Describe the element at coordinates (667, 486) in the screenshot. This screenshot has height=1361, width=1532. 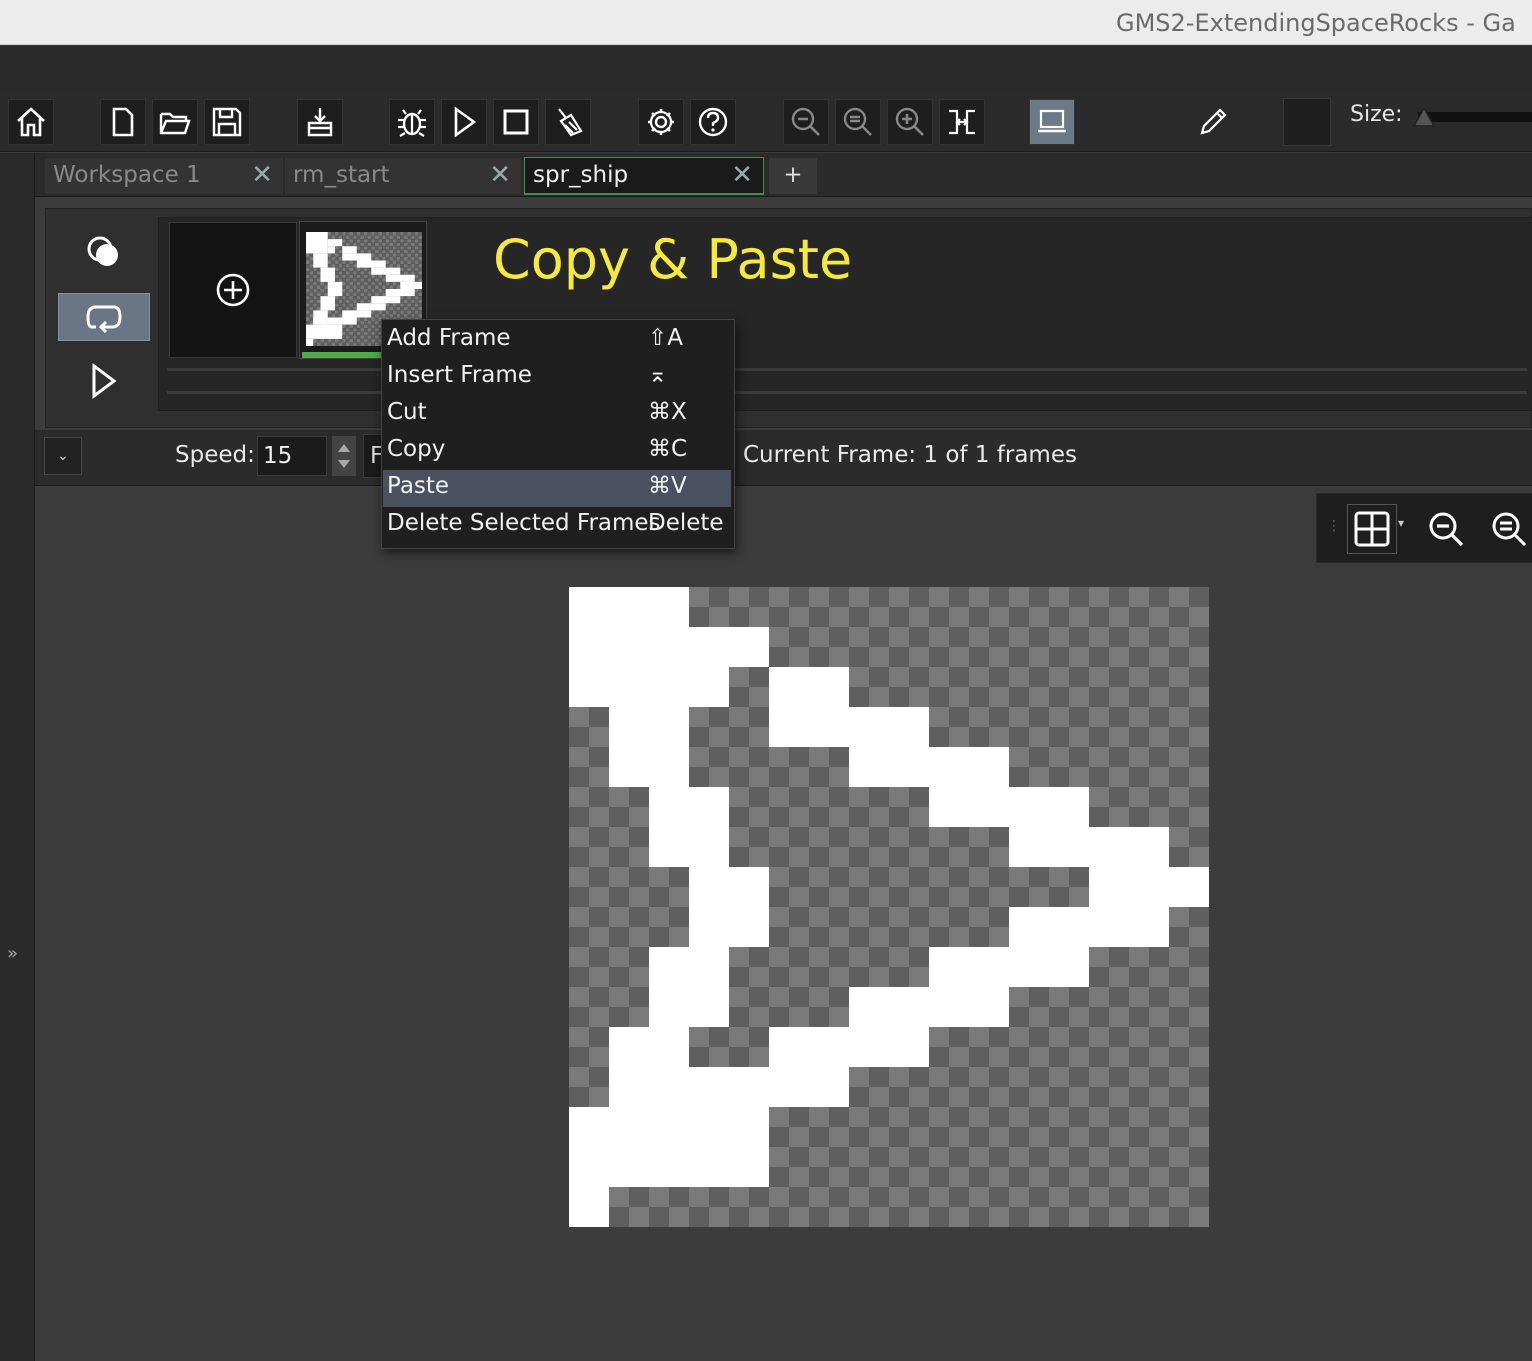
I see `menu-item-shortcut: ⌘V` at that location.